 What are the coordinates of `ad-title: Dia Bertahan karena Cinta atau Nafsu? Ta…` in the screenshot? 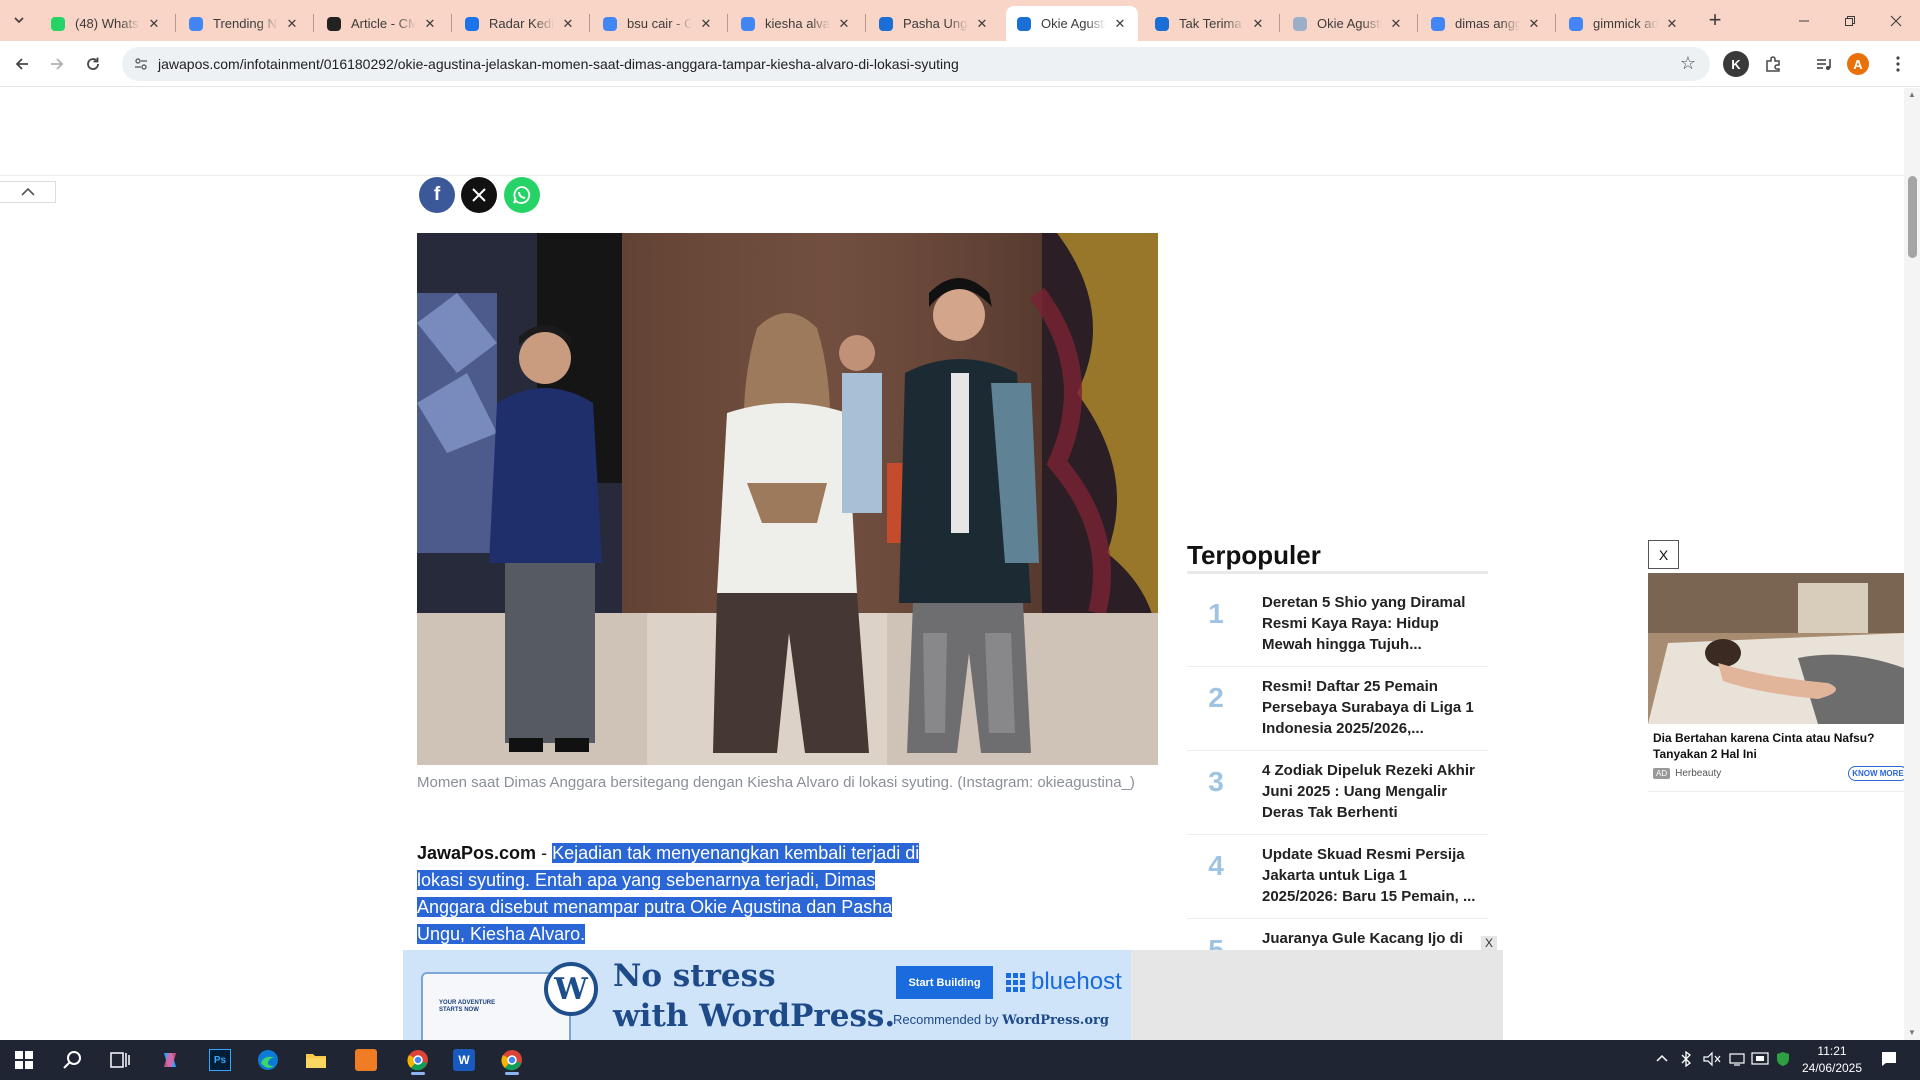 It's located at (1776, 746).